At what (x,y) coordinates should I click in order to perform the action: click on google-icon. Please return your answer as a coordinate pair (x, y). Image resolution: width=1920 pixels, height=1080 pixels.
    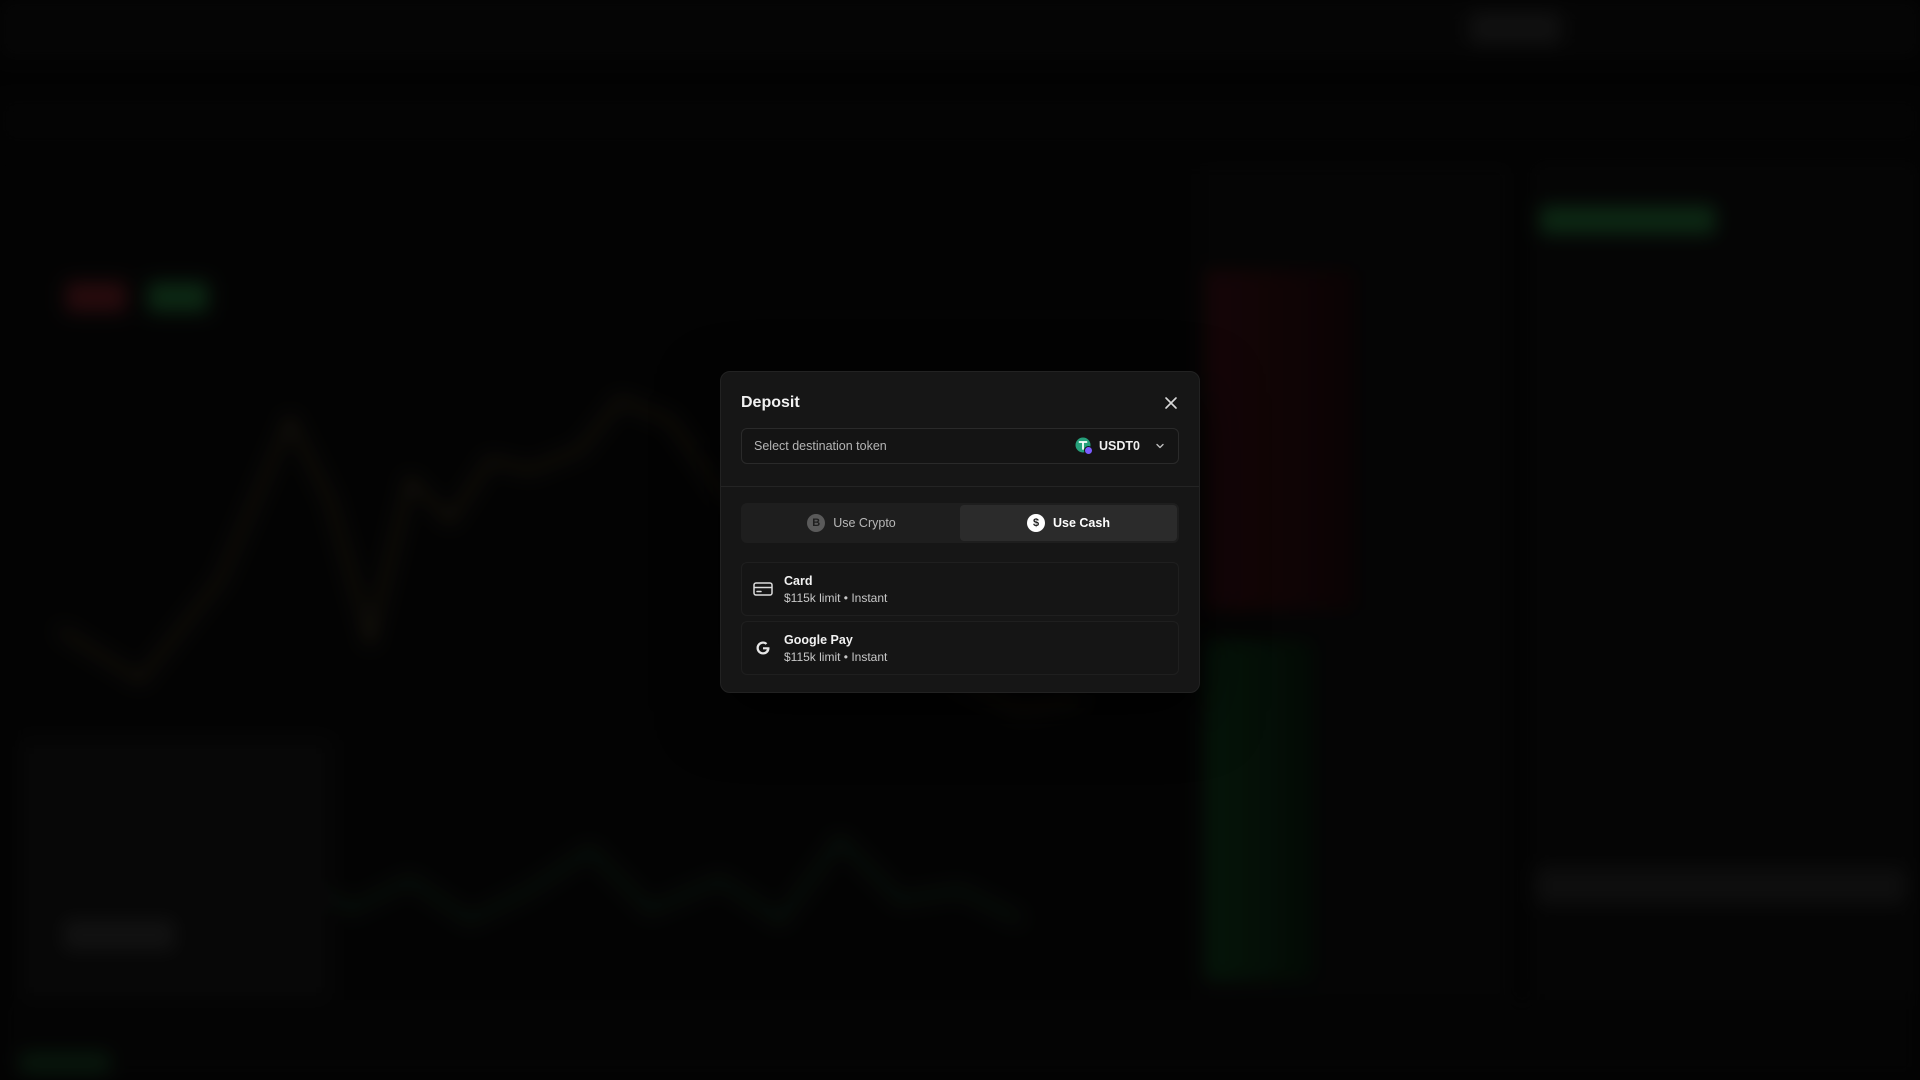
    Looking at the image, I should click on (763, 648).